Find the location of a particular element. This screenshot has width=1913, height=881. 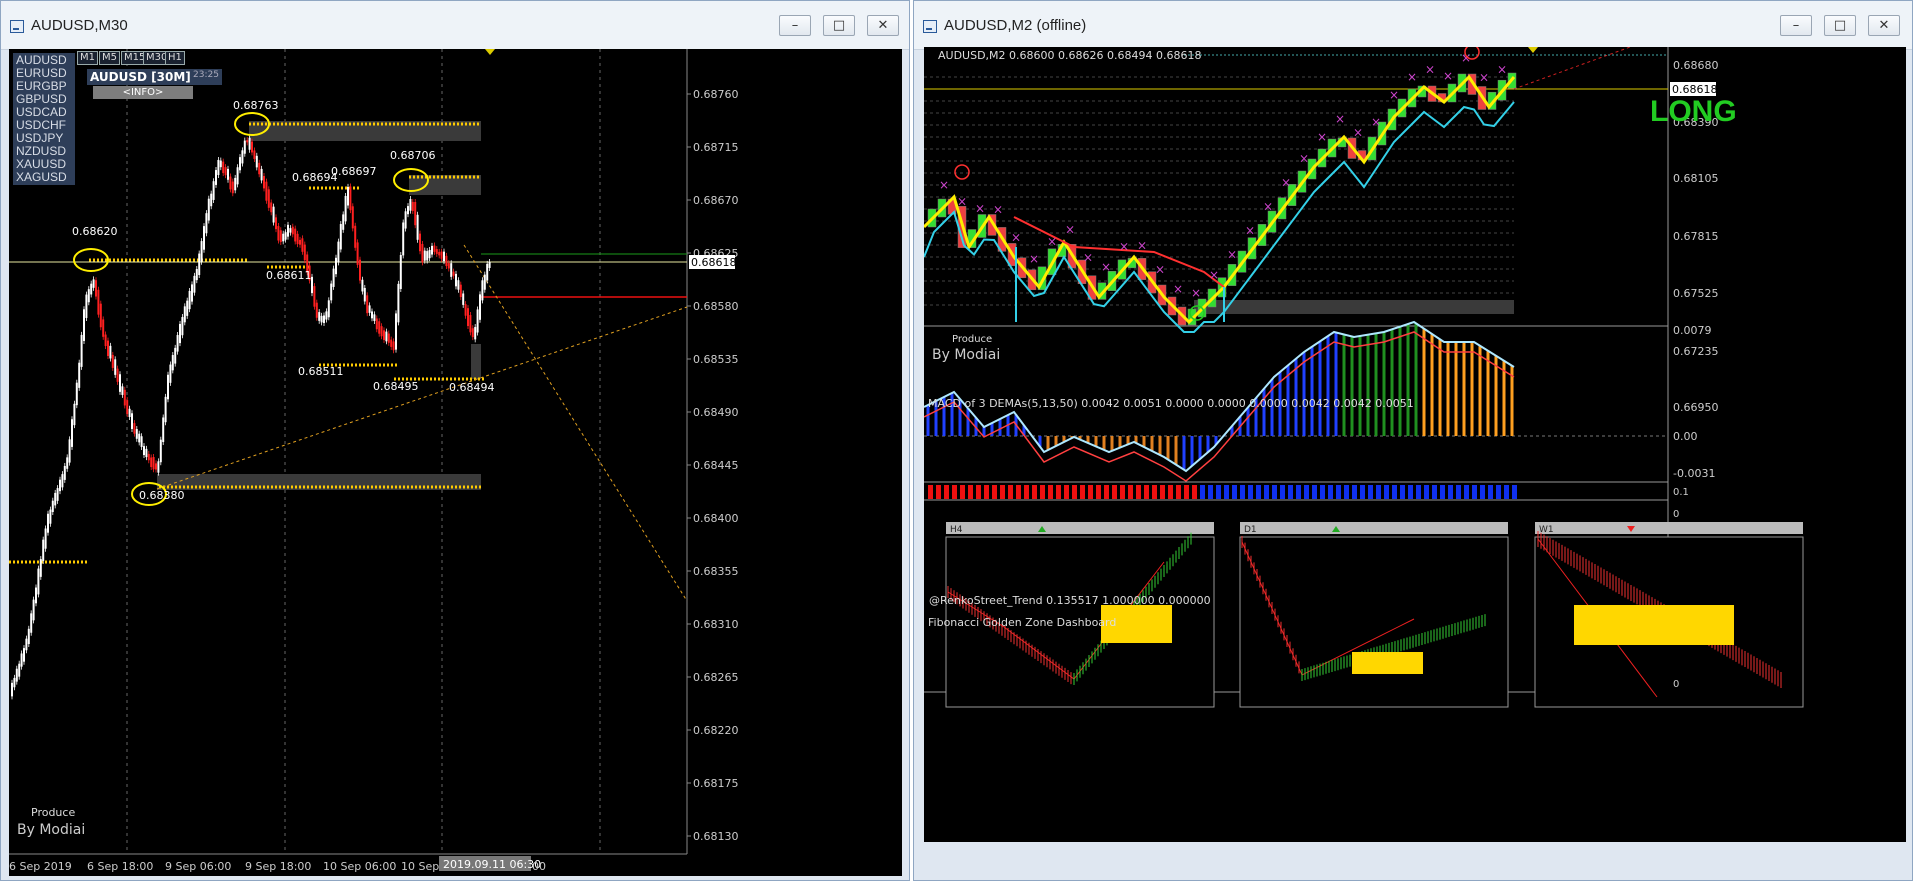

info-button: <INFO> is located at coordinates (143, 92).